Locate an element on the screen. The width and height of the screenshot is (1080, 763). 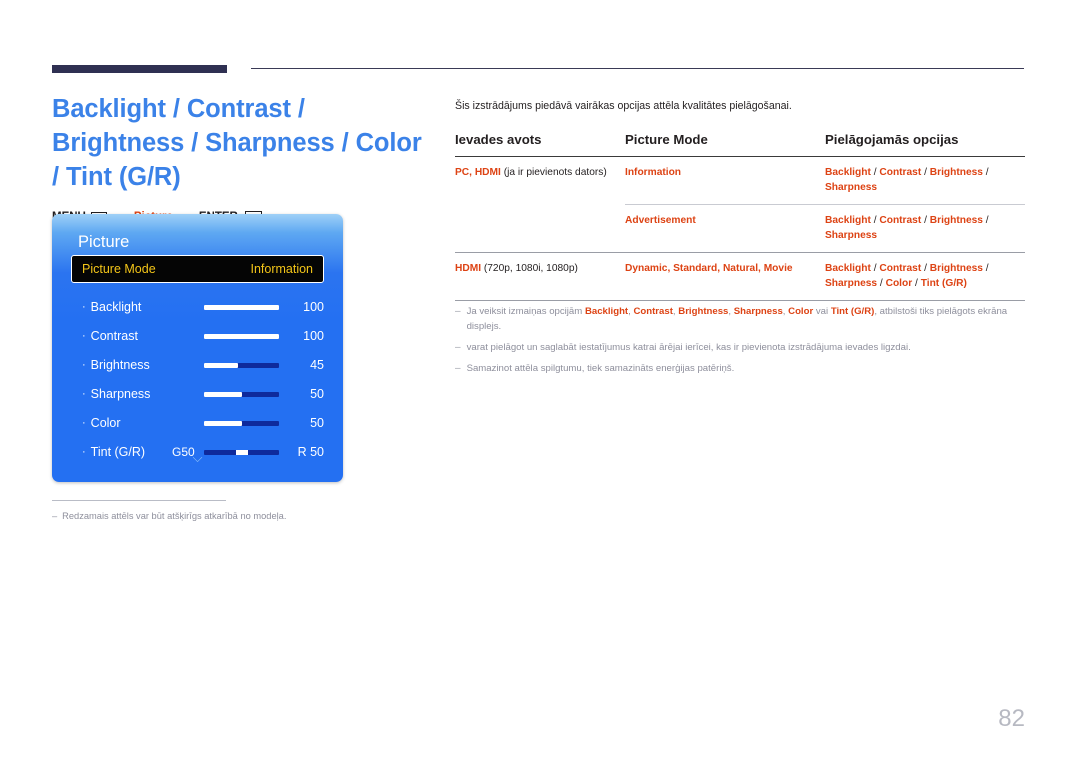
cell-source: HDMI (720p, 1080i, 1080p) is located at coordinates (540, 276).